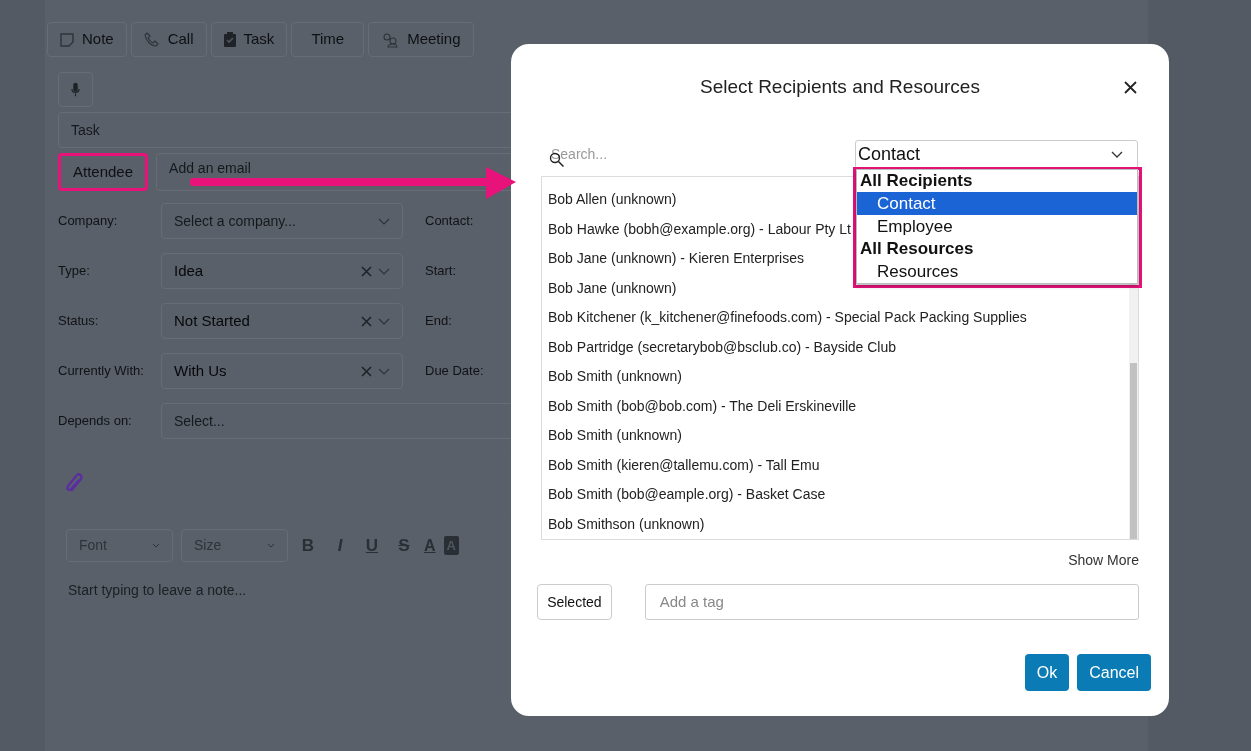 This screenshot has width=1251, height=751. What do you see at coordinates (390, 39) in the screenshot?
I see `people-icon` at bounding box center [390, 39].